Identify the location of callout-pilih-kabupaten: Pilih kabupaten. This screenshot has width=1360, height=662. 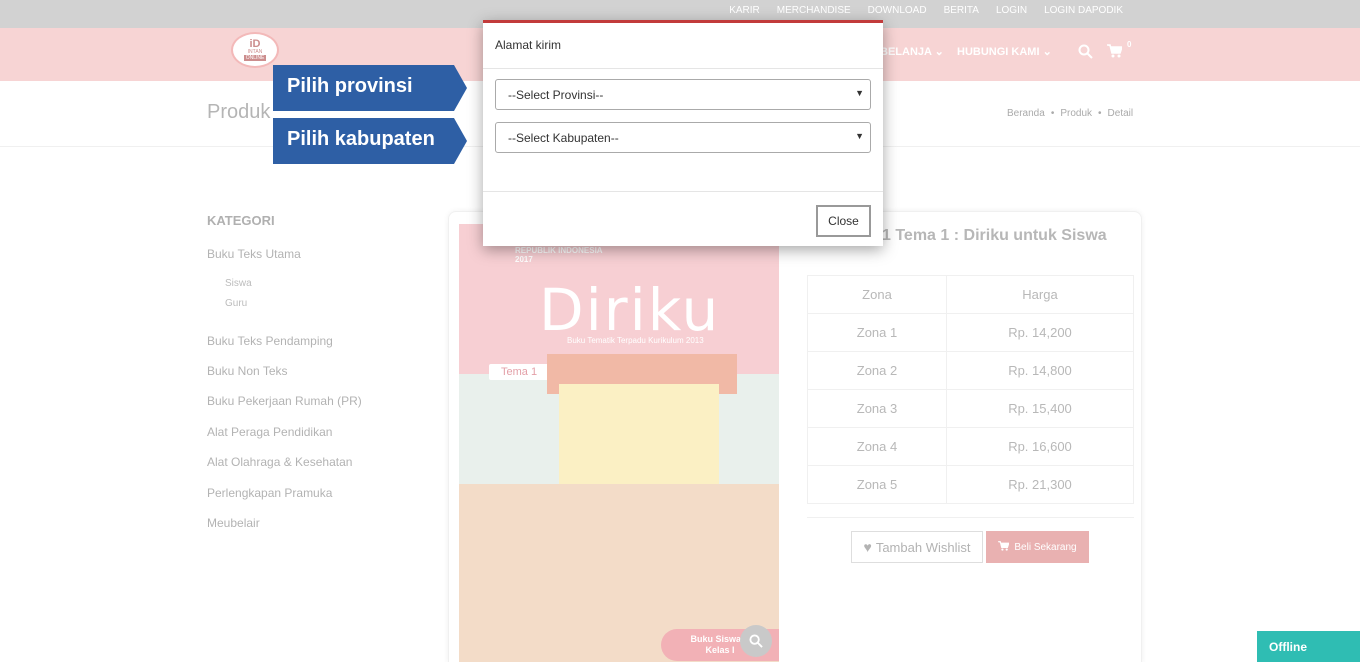
(370, 141).